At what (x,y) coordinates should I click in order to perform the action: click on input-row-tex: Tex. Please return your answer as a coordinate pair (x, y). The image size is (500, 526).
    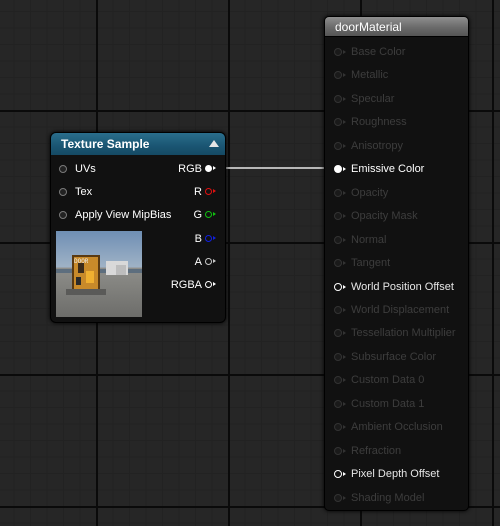
    Looking at the image, I should click on (83, 192).